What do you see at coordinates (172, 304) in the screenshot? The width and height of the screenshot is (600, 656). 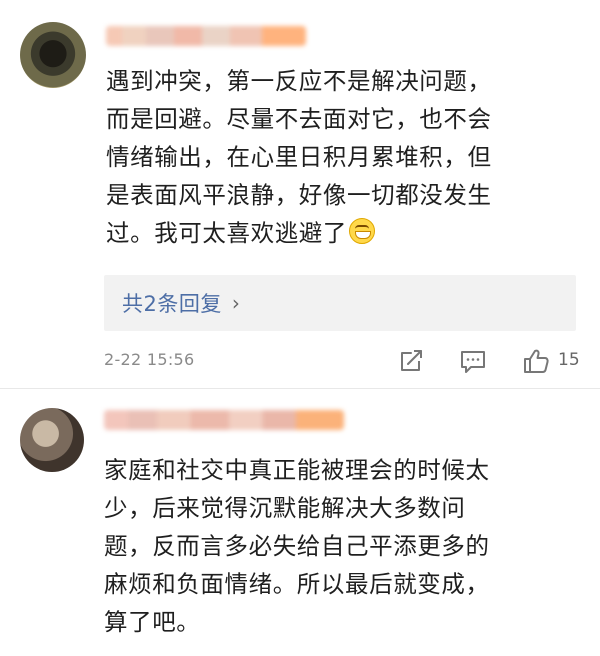 I see `replies-label: 共2条回复` at bounding box center [172, 304].